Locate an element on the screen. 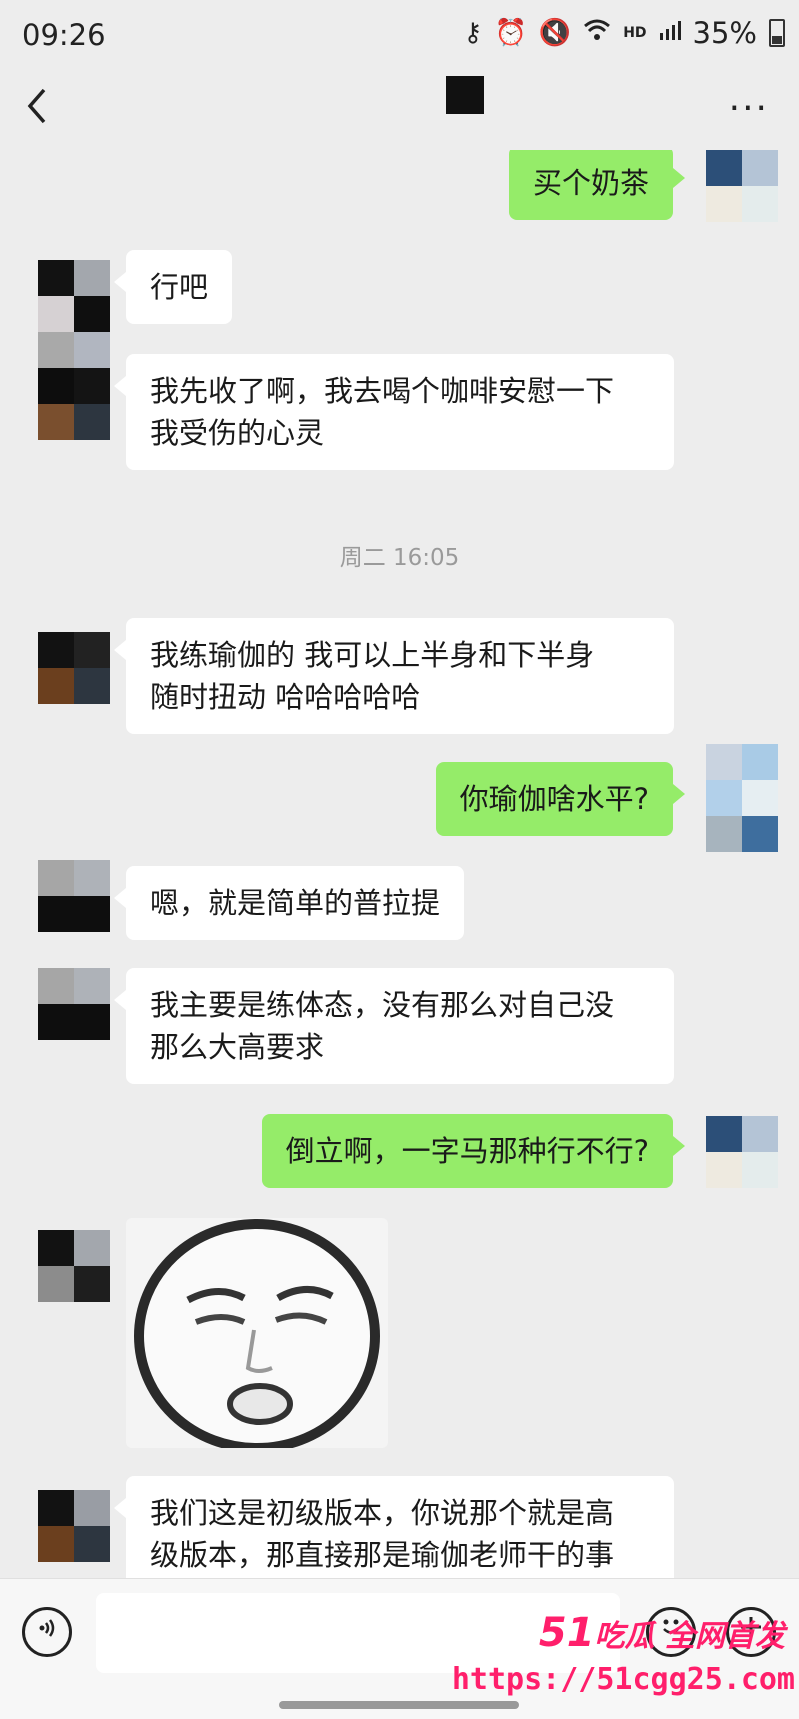  message-bubble-in: 我们这是初级版本，你说那个就是高 级版本，那直接那是瑜伽老师干的事 is located at coordinates (394, 1527).